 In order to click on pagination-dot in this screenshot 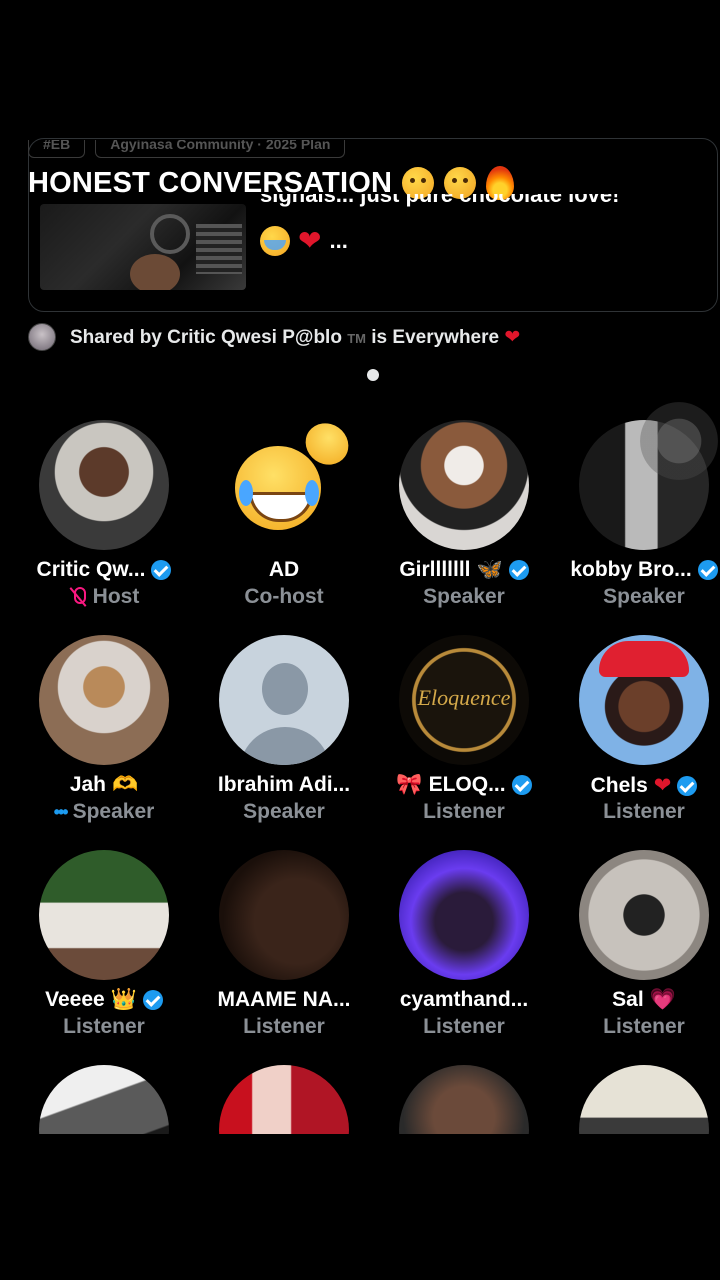, I will do `click(373, 375)`.